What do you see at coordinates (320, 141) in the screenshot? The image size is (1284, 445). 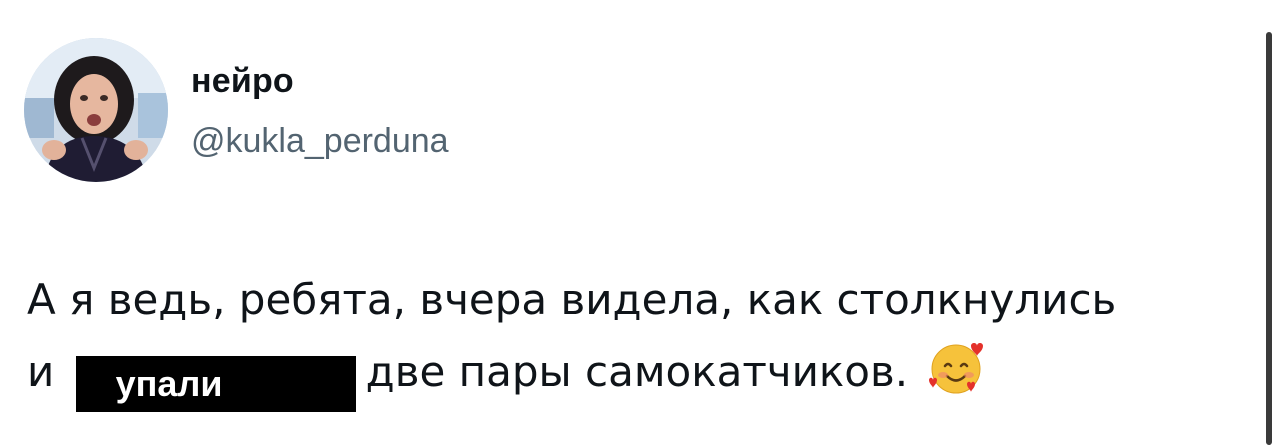 I see `user-handle: @kukla_perduna` at bounding box center [320, 141].